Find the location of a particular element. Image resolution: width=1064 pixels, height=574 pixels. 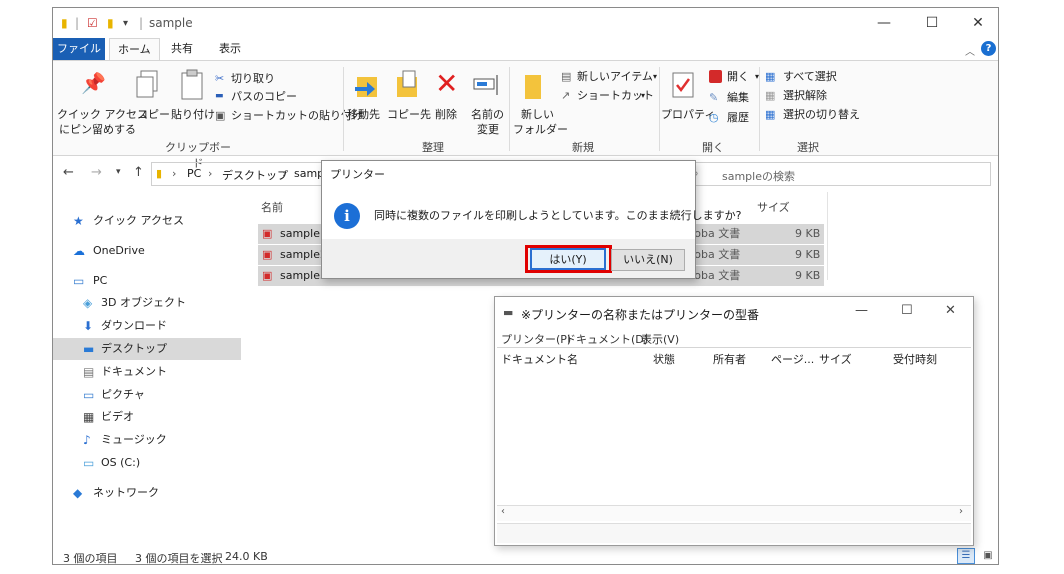

file-name: sample2 is located at coordinates (303, 254).